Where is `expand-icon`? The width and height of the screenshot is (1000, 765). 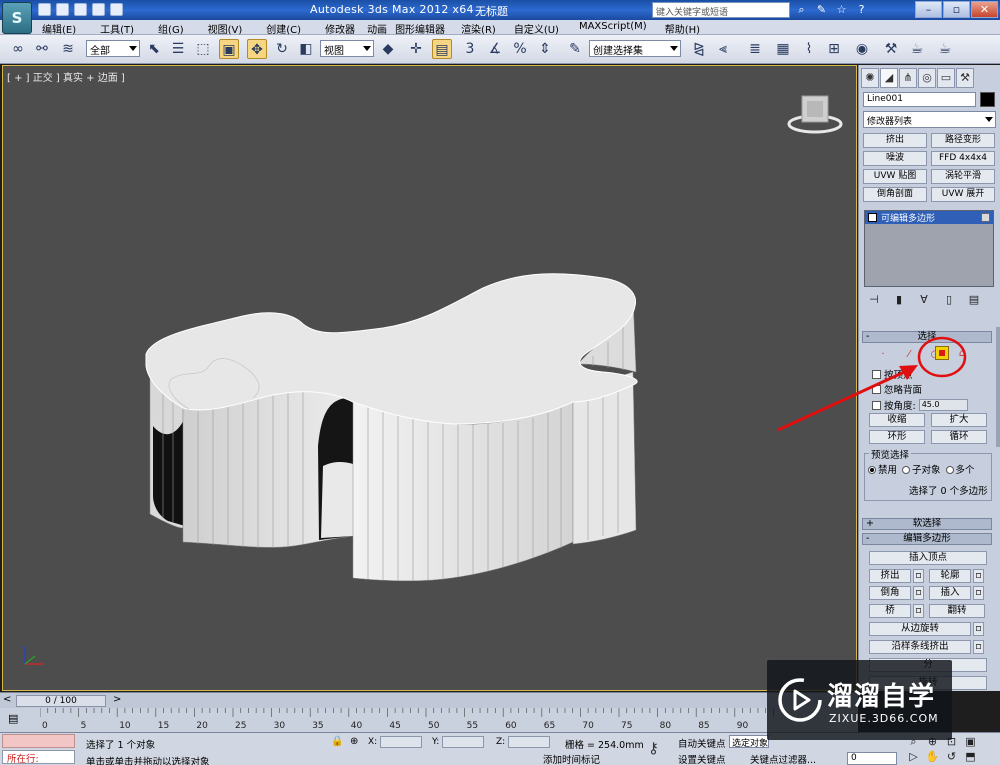
expand-icon is located at coordinates (872, 217).